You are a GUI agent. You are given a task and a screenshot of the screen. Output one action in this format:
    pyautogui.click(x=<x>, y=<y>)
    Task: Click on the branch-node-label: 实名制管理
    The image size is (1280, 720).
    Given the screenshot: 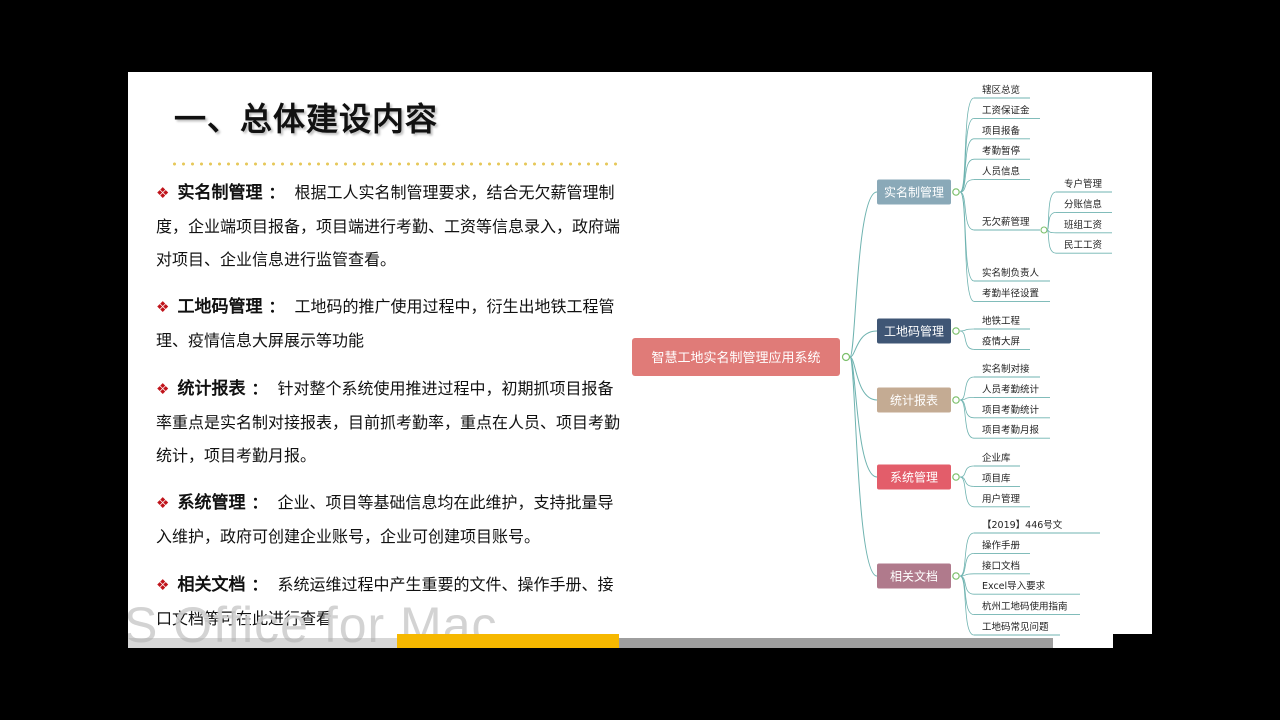 What is the action you would take?
    pyautogui.click(x=914, y=192)
    